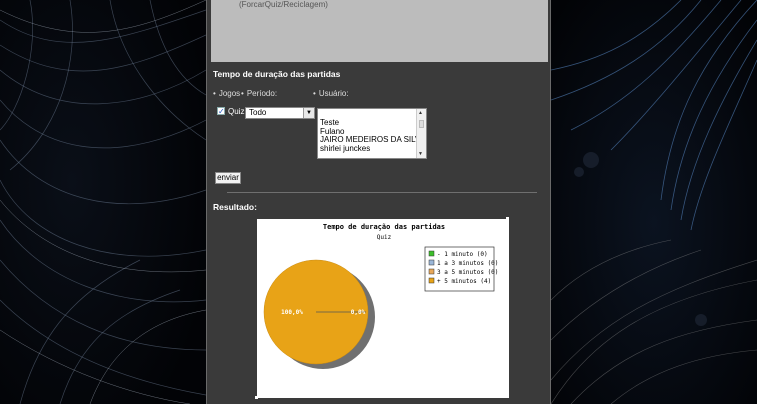 Image resolution: width=757 pixels, height=404 pixels. I want to click on games-label: • Jogos, so click(227, 93).